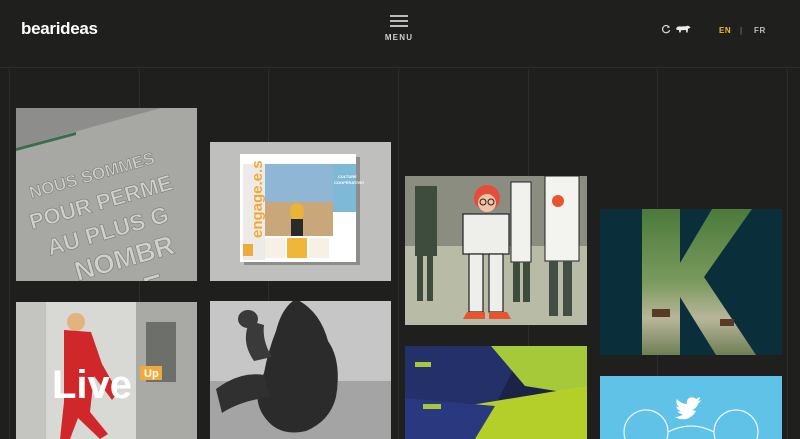  Describe the element at coordinates (59, 29) in the screenshot. I see `logo: bearideas` at that location.